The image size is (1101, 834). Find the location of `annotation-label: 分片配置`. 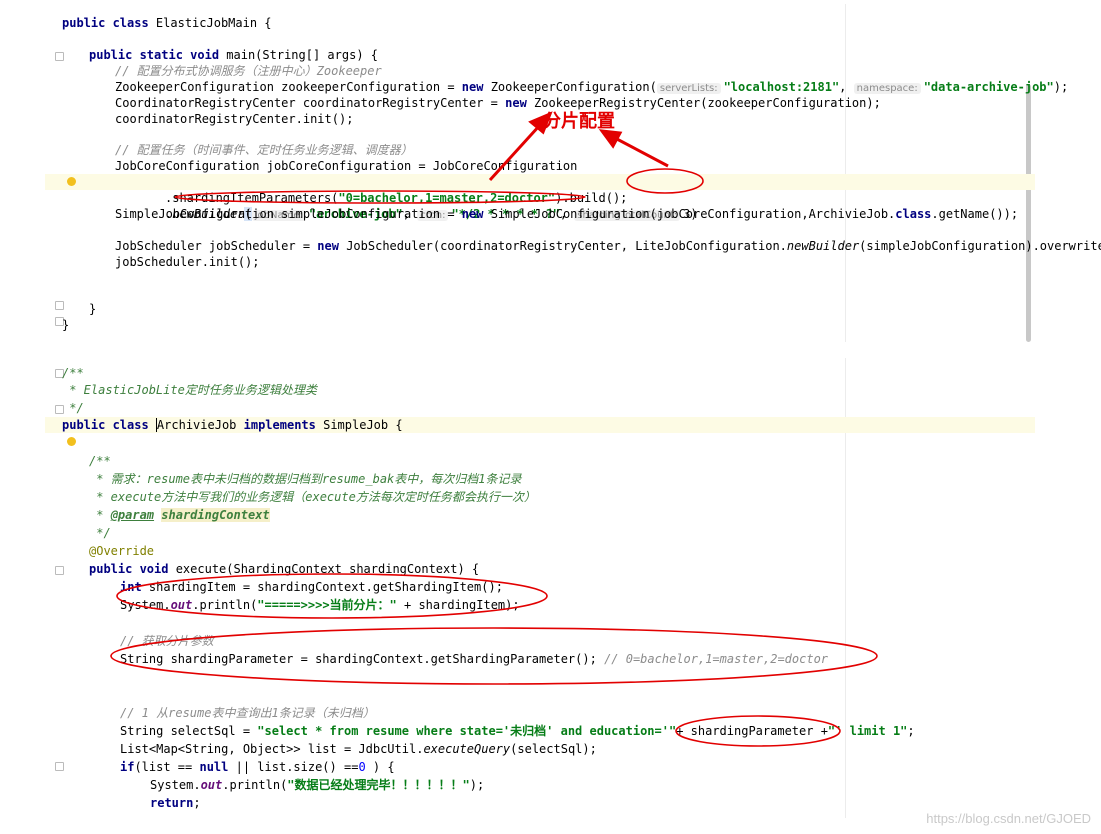

annotation-label: 分片配置 is located at coordinates (579, 121).